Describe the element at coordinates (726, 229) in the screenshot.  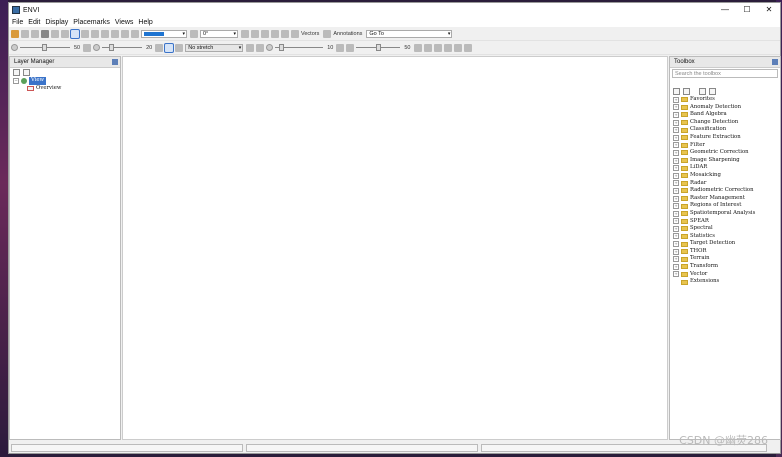
I see `toolbox-item: + Spectral` at that location.